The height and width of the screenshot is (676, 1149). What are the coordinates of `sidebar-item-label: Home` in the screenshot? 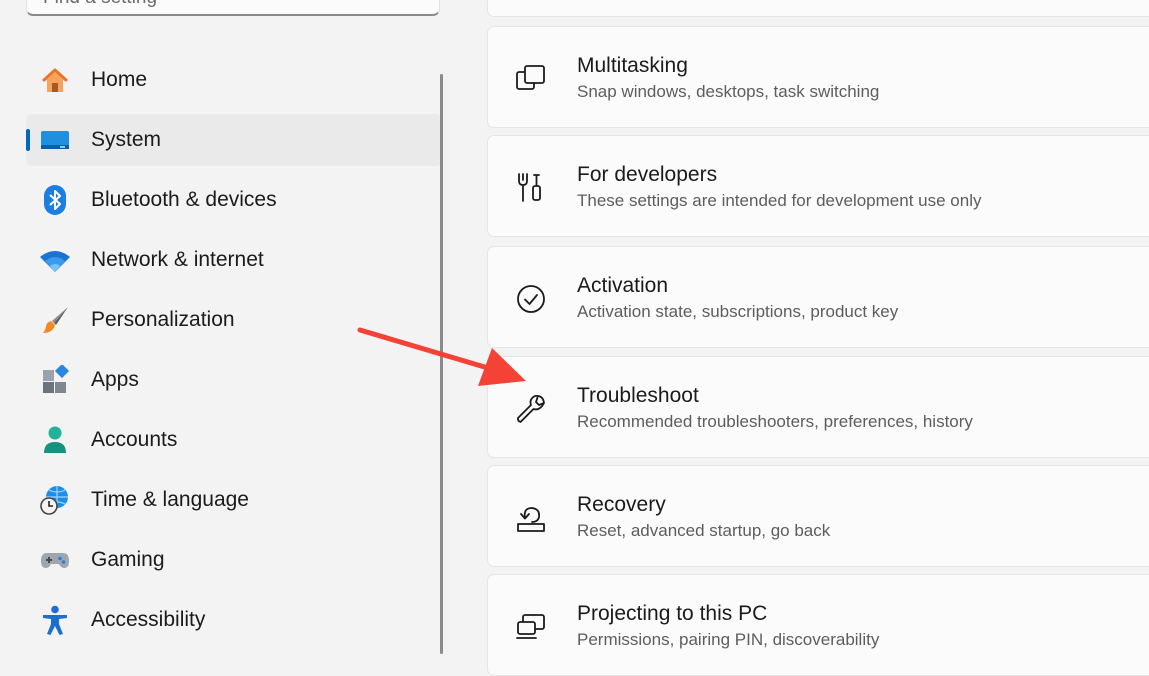 It's located at (119, 79).